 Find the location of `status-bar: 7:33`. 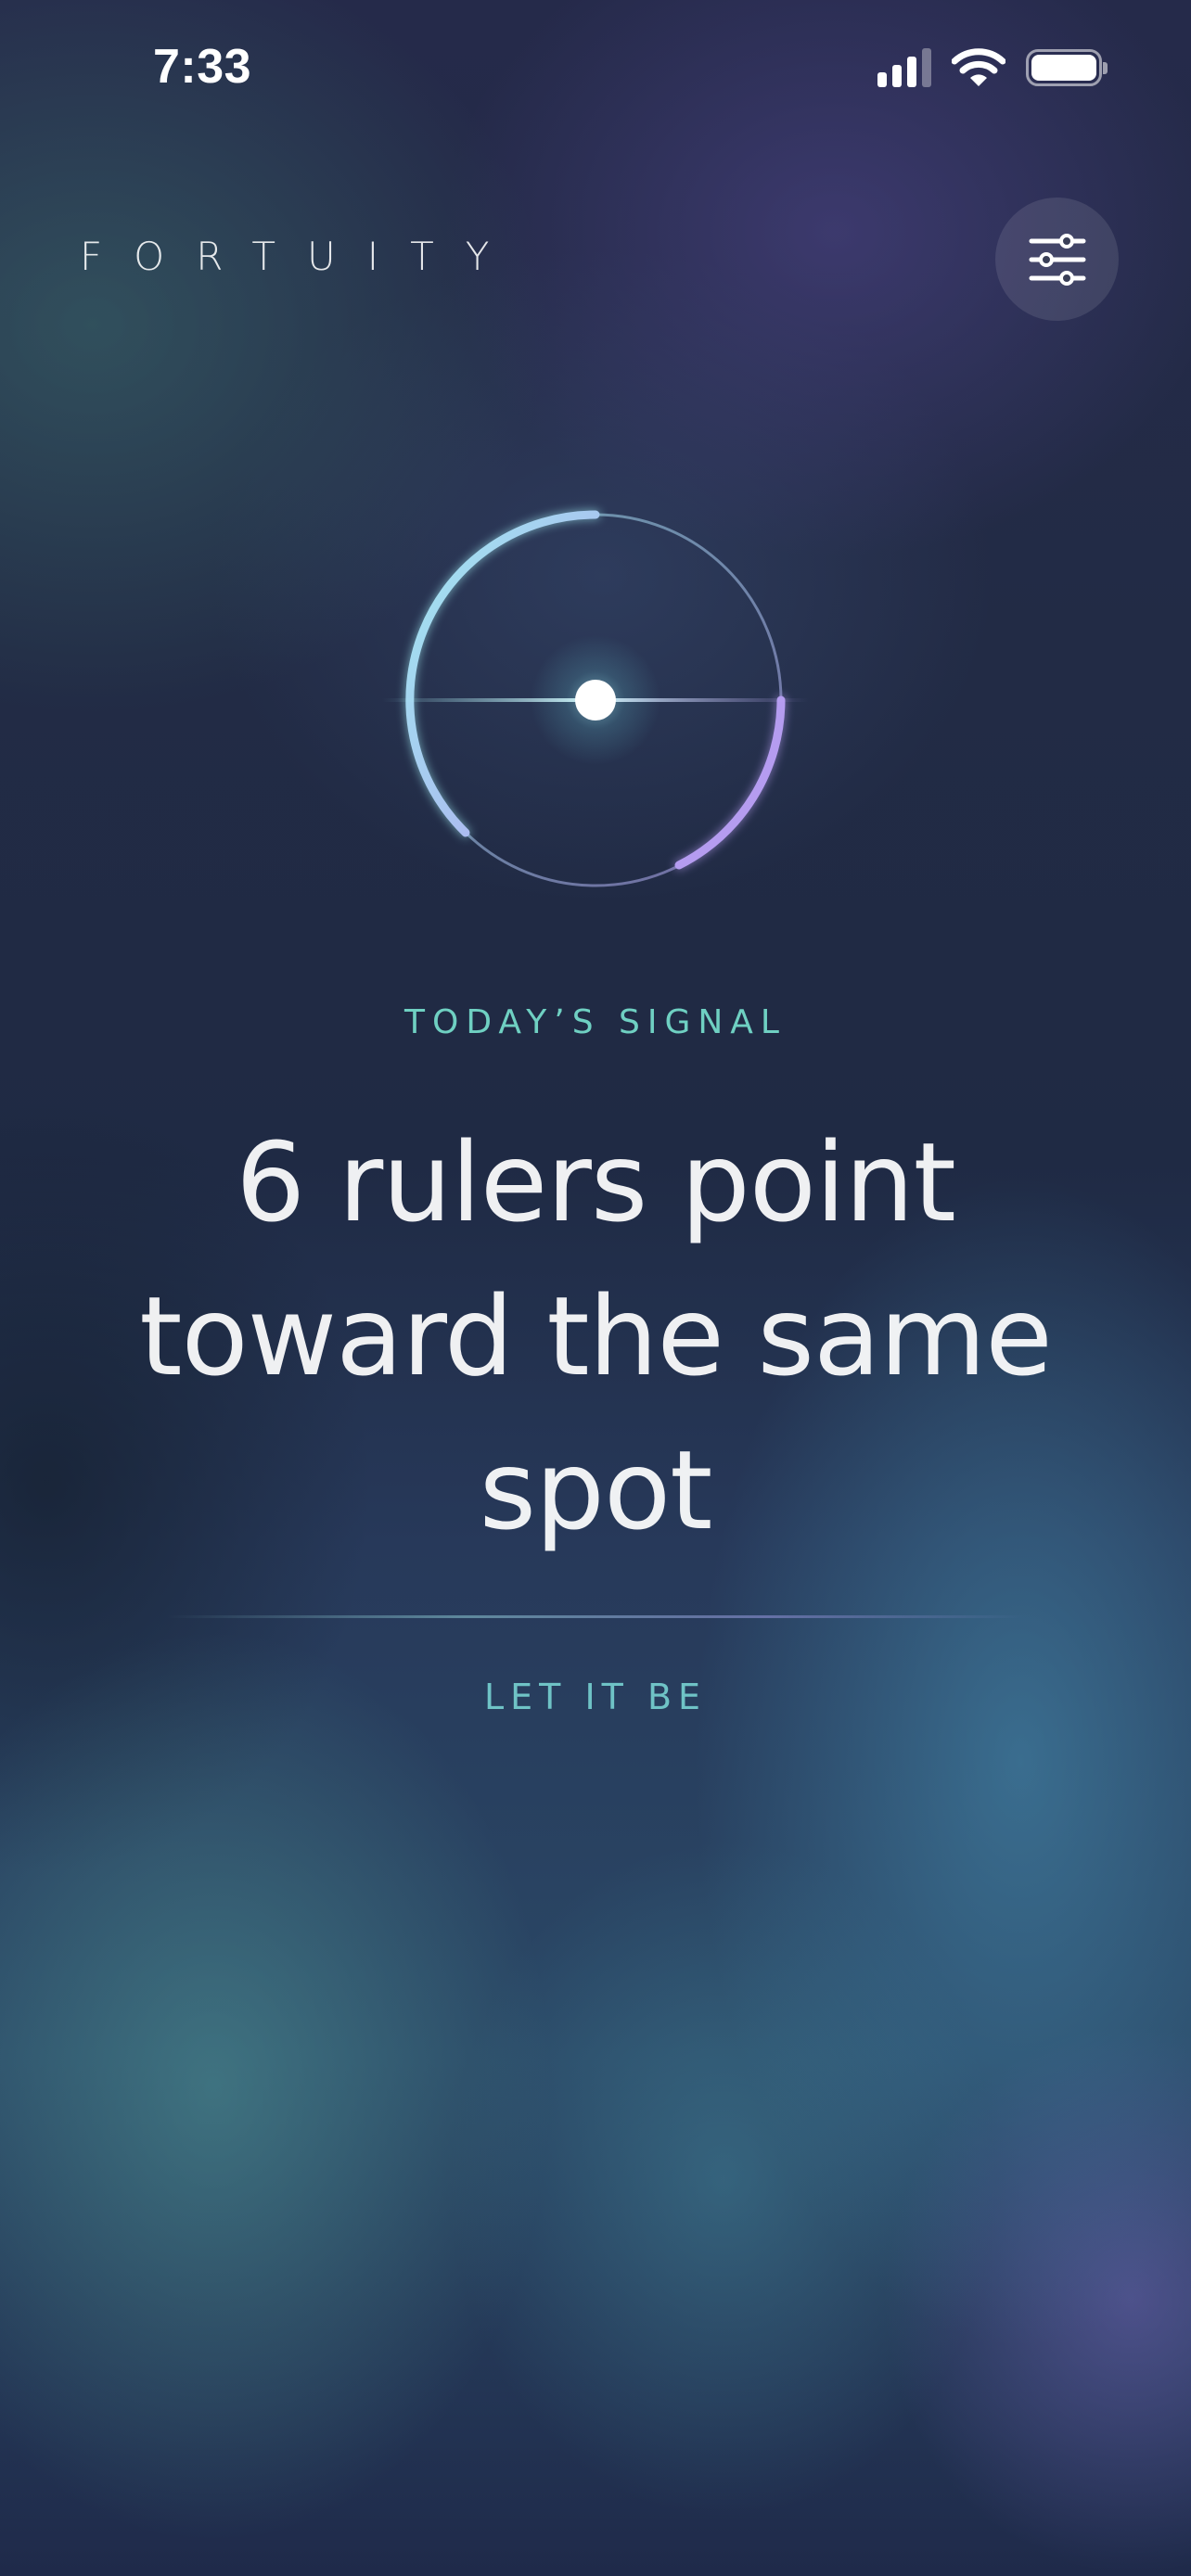

status-bar: 7:33 is located at coordinates (595, 69).